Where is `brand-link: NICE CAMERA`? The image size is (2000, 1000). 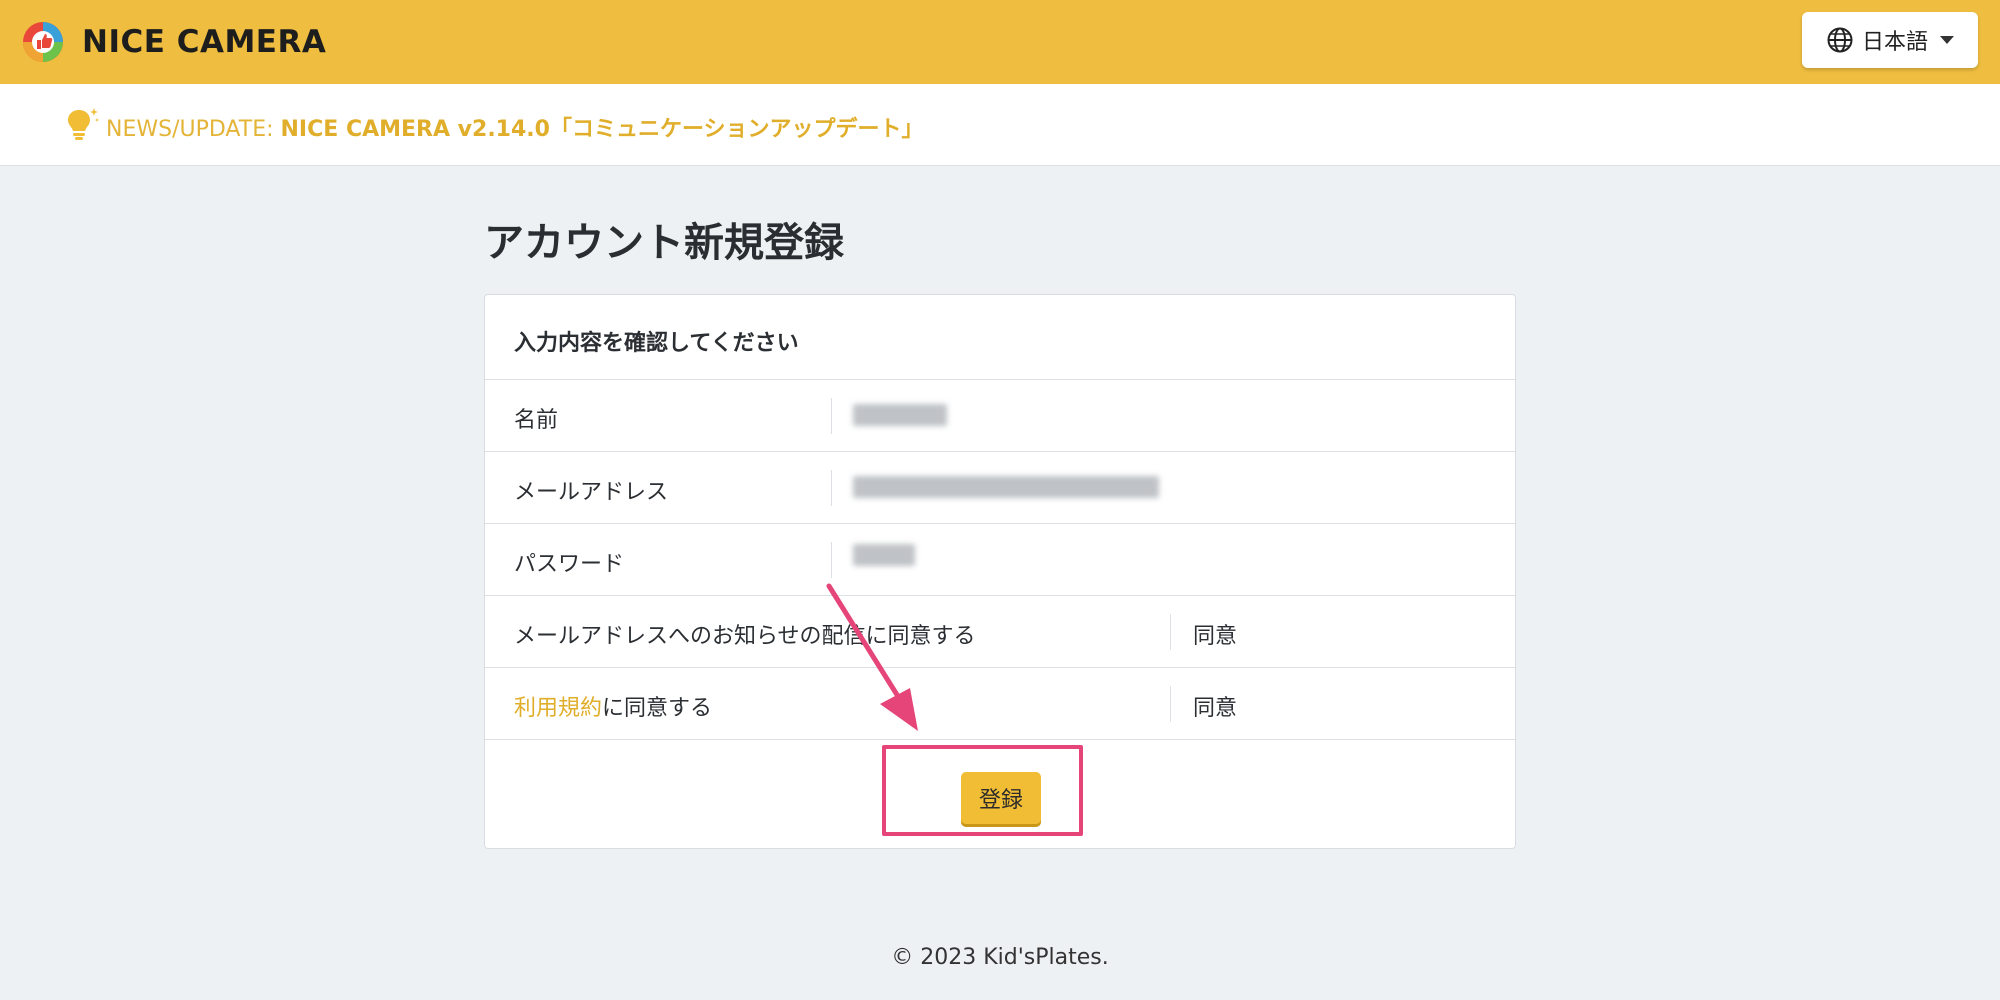
brand-link: NICE CAMERA is located at coordinates (174, 42).